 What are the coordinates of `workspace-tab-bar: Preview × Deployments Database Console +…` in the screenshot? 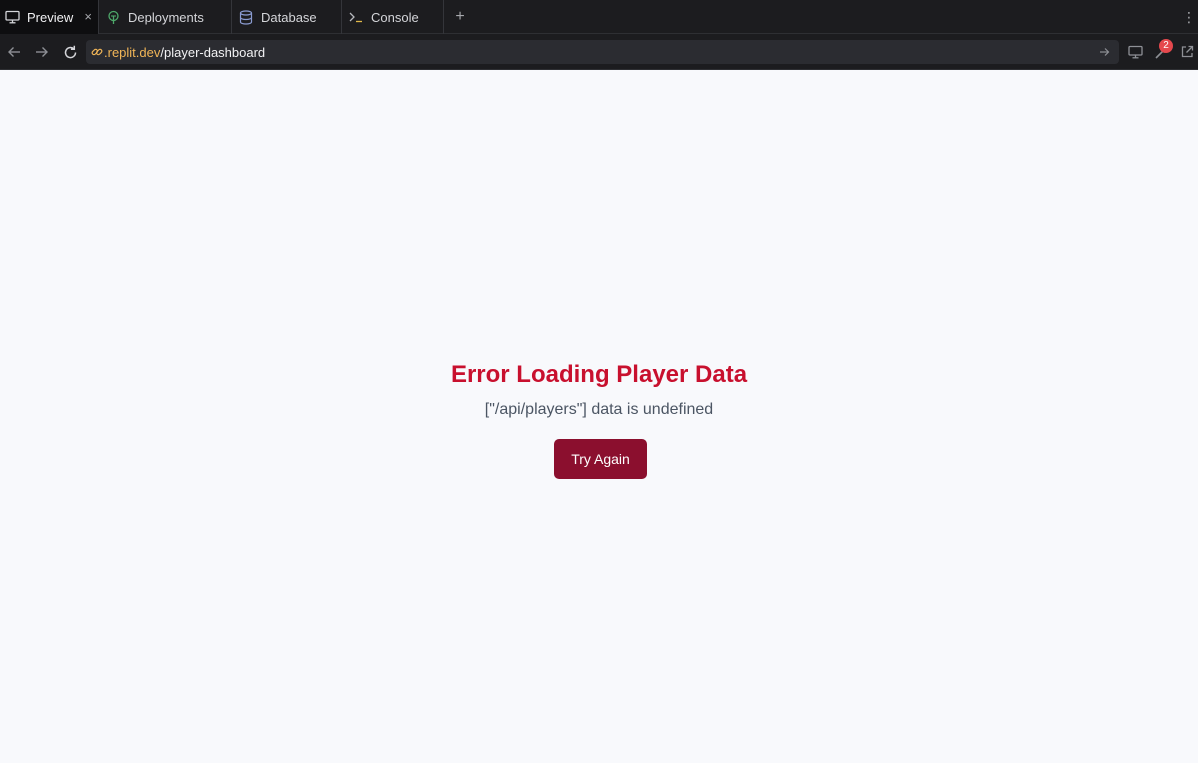 It's located at (599, 17).